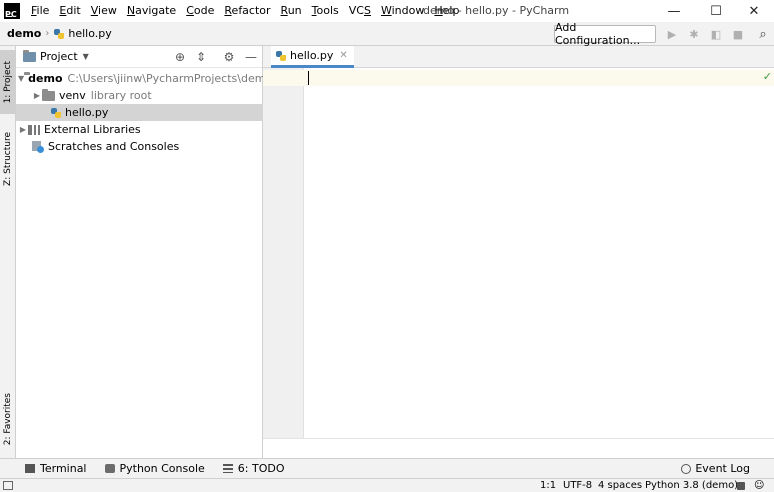 The height and width of the screenshot is (492, 774). I want to click on close-icon: ✕, so click(343, 55).